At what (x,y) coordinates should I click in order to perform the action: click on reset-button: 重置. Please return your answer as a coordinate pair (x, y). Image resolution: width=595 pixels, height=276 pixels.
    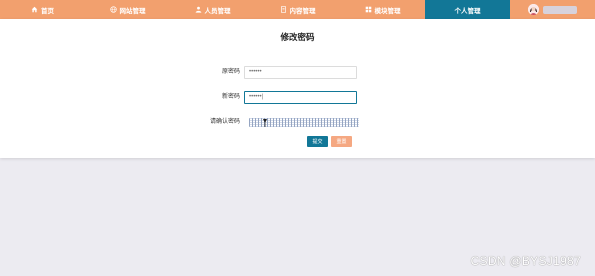
    Looking at the image, I should click on (341, 141).